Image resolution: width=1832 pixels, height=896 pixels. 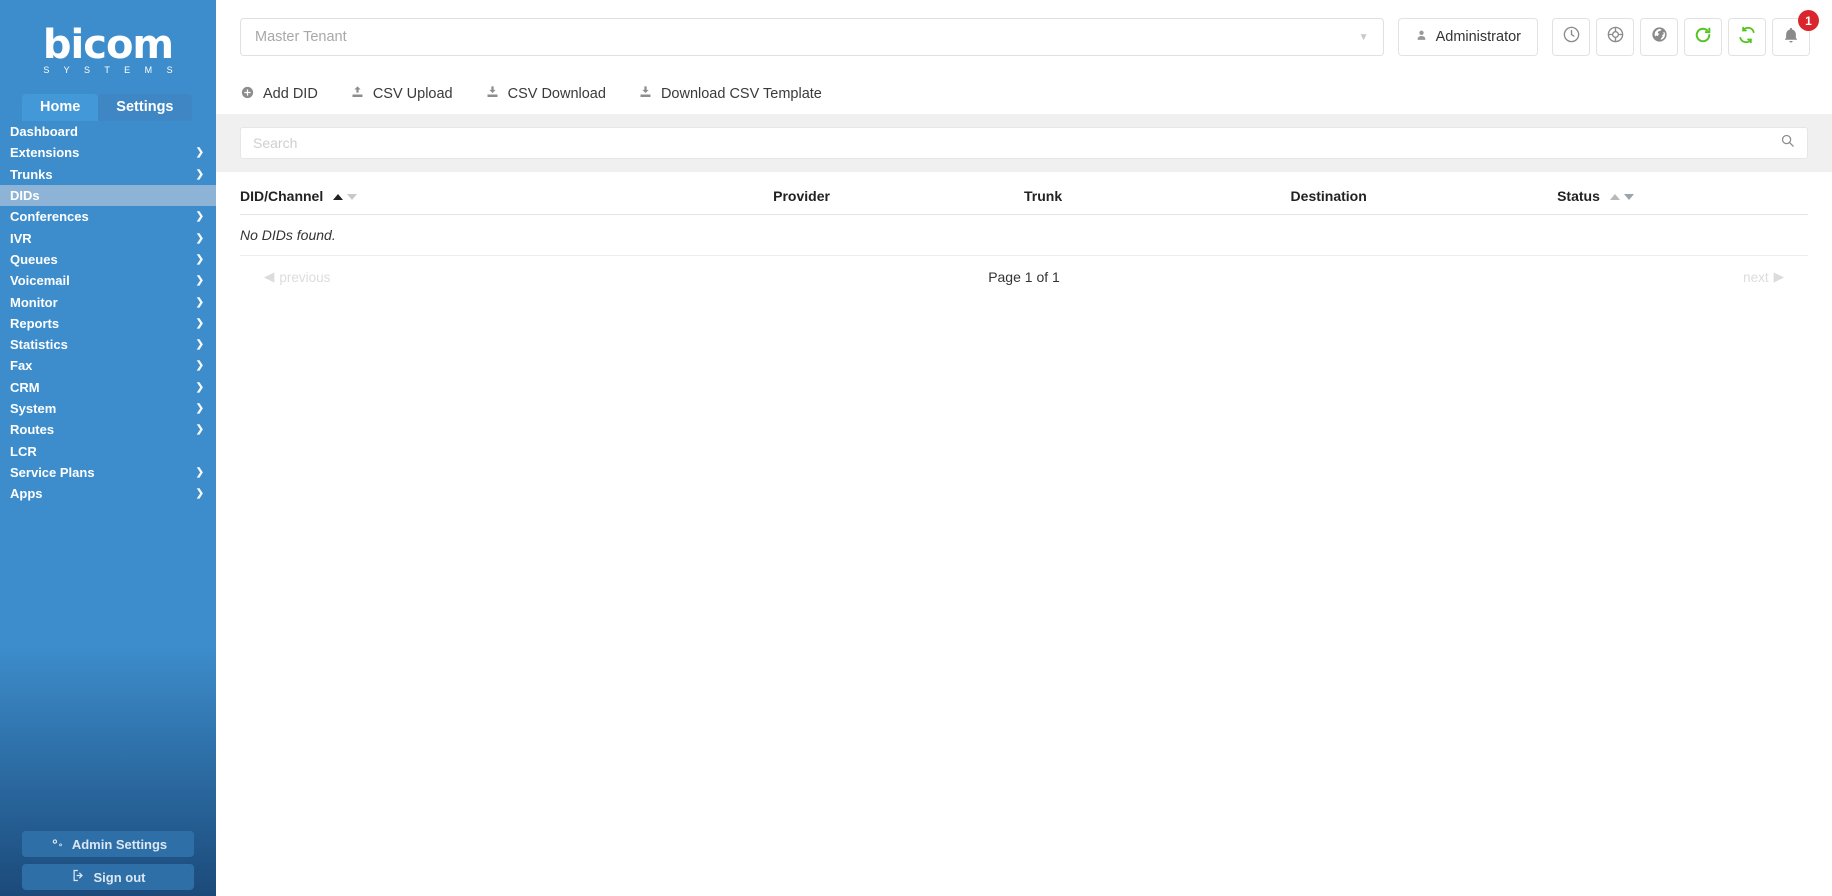 I want to click on plus-circle-icon, so click(x=247, y=94).